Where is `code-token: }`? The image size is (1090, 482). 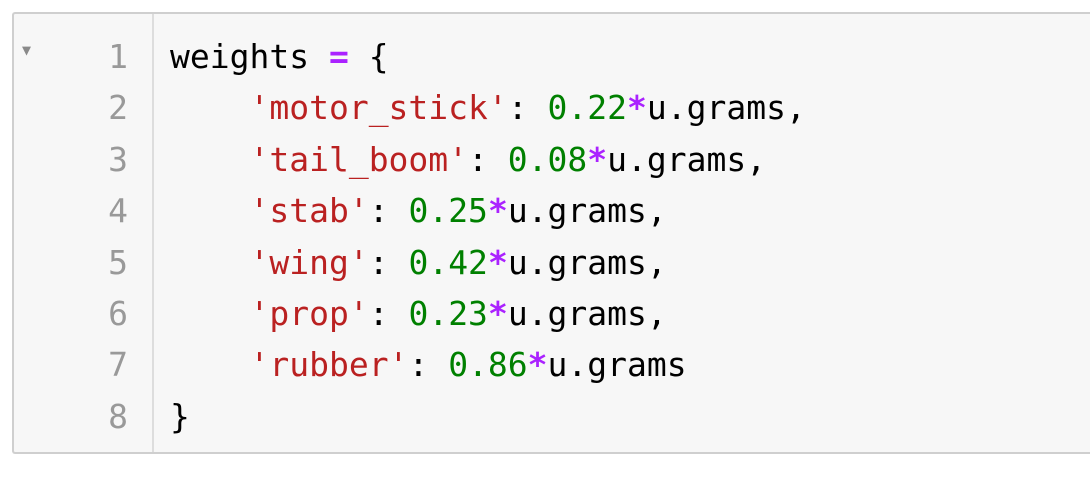
code-token: } is located at coordinates (180, 416).